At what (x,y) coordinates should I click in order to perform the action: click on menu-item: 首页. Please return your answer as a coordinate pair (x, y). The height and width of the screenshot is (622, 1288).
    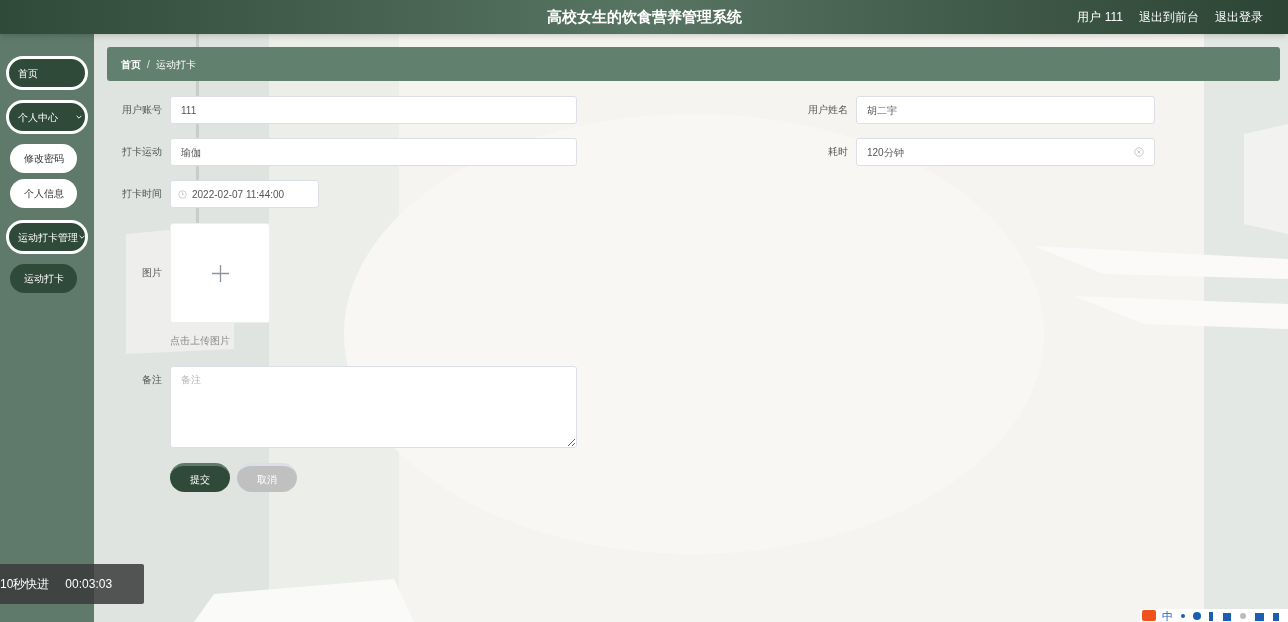
    Looking at the image, I should click on (47, 73).